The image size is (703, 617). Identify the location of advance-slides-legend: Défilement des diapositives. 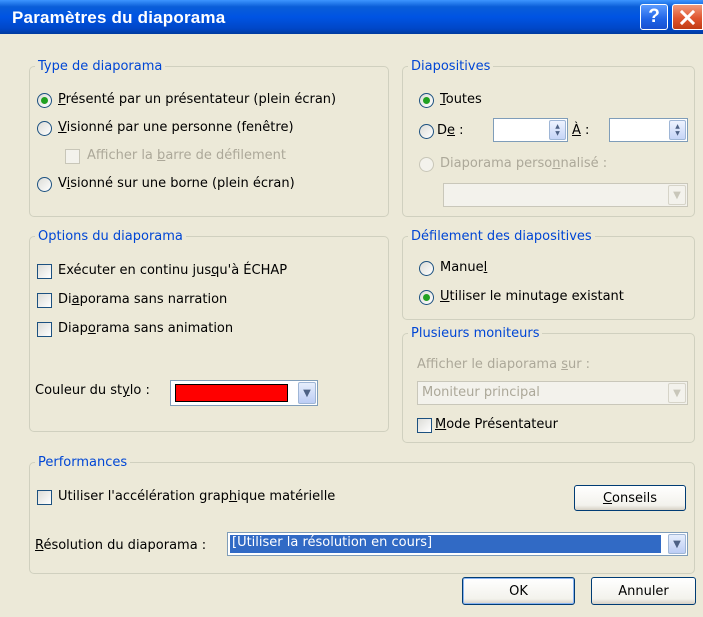
(501, 236).